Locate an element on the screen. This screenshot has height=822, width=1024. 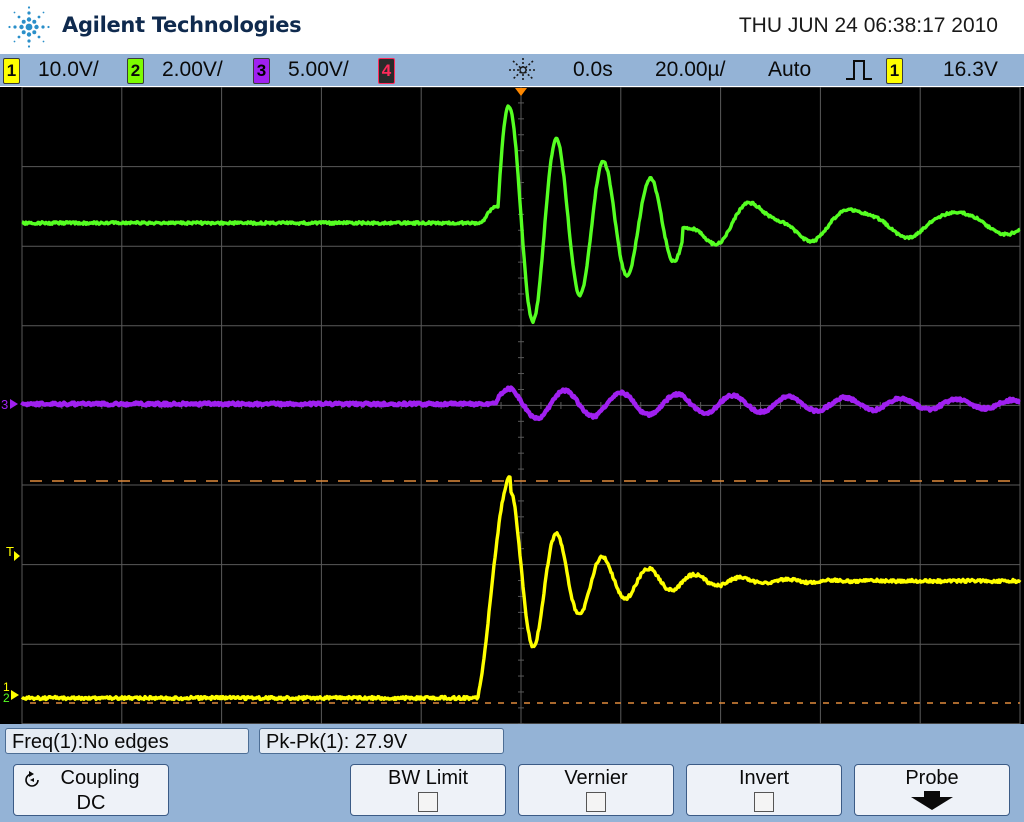
probe-label: Probe is located at coordinates (932, 778).